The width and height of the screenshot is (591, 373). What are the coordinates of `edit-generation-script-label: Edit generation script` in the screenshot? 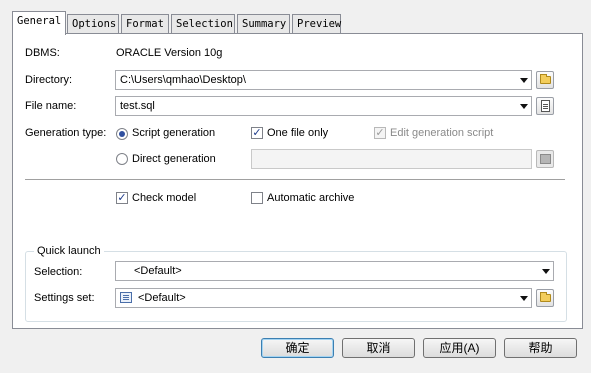 It's located at (442, 133).